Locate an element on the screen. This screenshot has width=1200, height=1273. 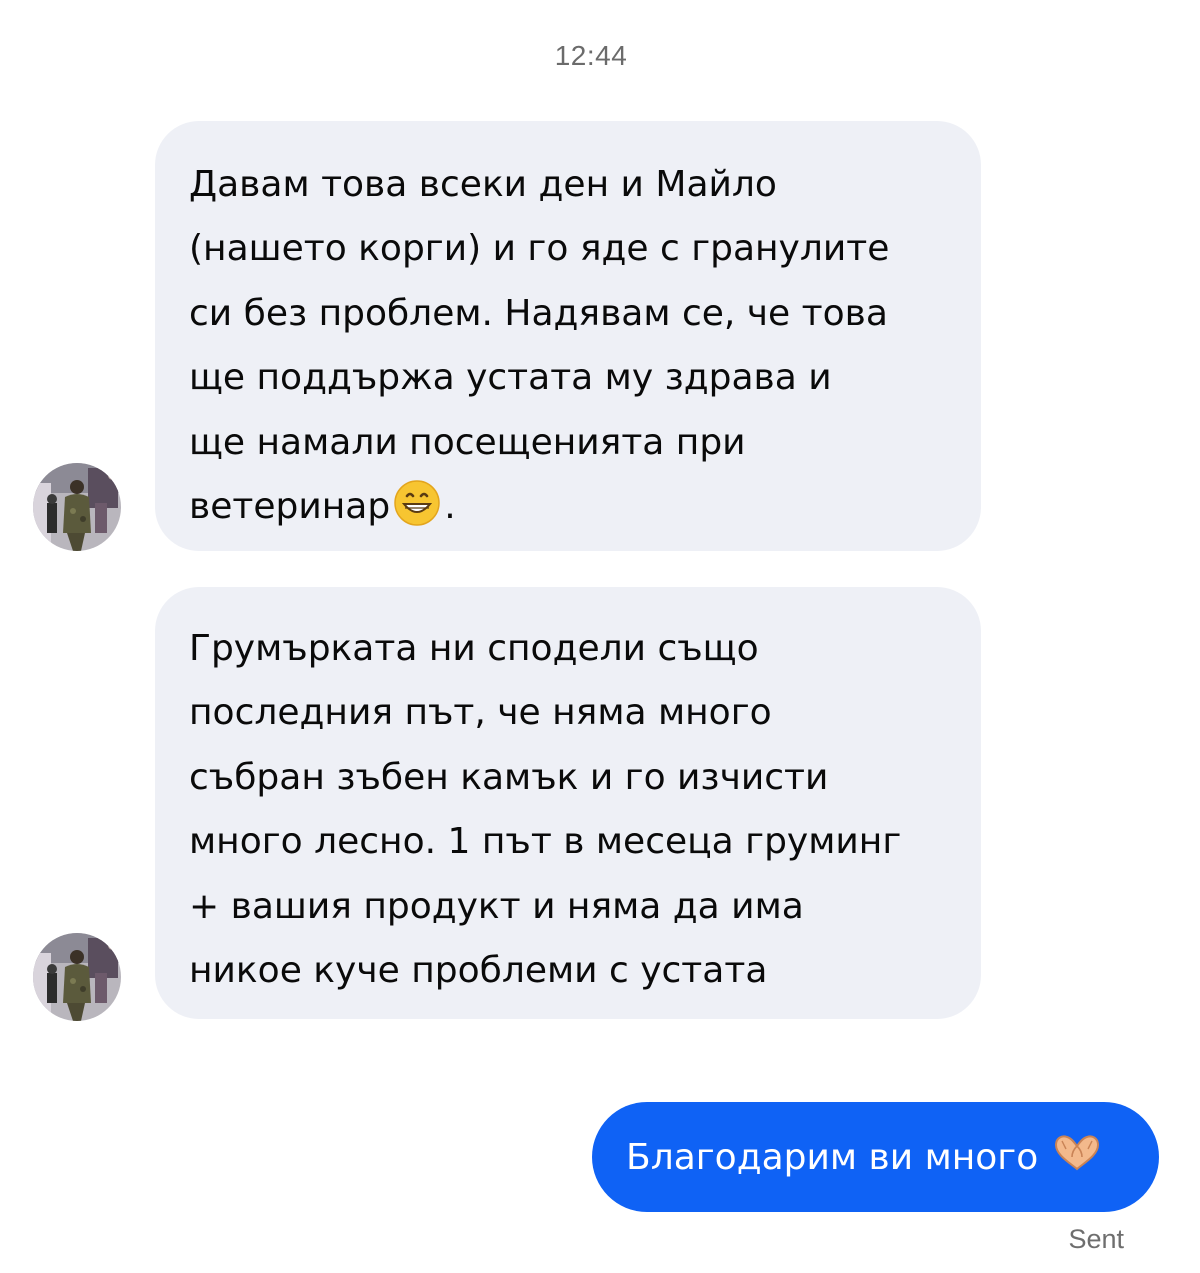
outgoing-message-text: Благодарим ви много is located at coordinates (832, 1157).